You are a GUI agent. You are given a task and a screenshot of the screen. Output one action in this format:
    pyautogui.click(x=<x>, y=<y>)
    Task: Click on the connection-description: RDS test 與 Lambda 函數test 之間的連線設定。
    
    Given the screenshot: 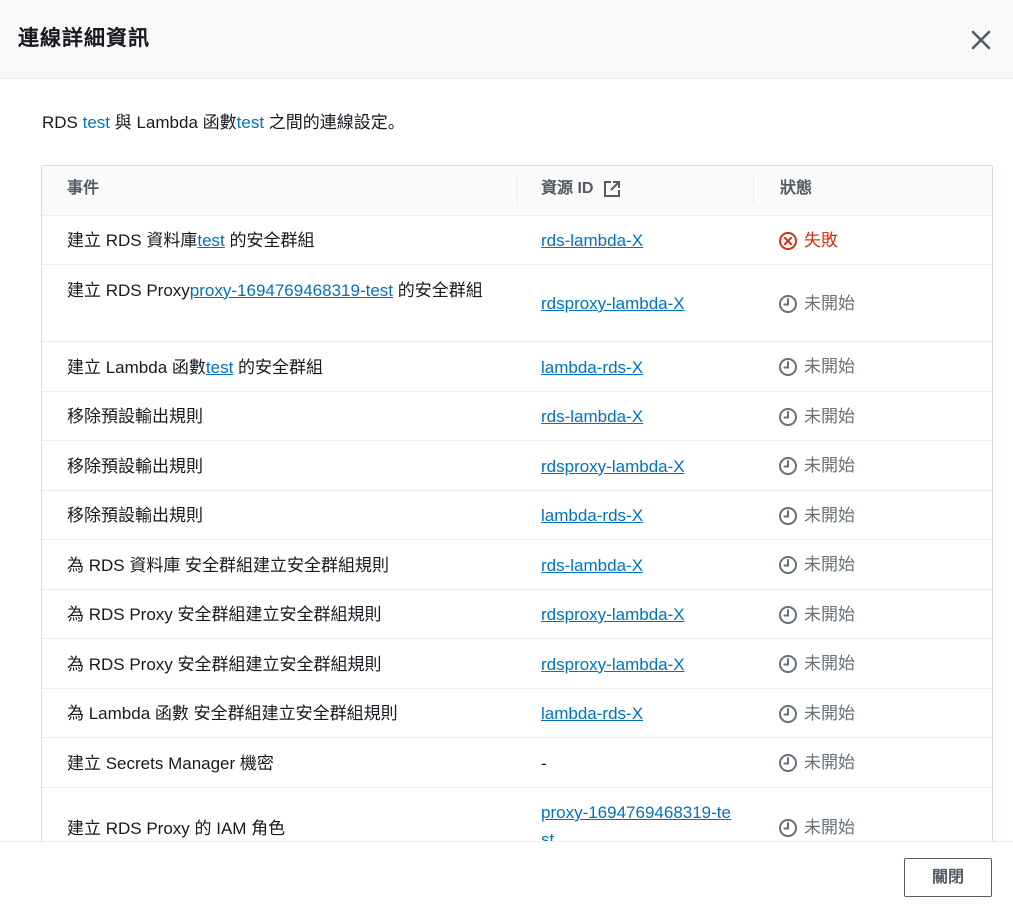 What is the action you would take?
    pyautogui.click(x=223, y=120)
    